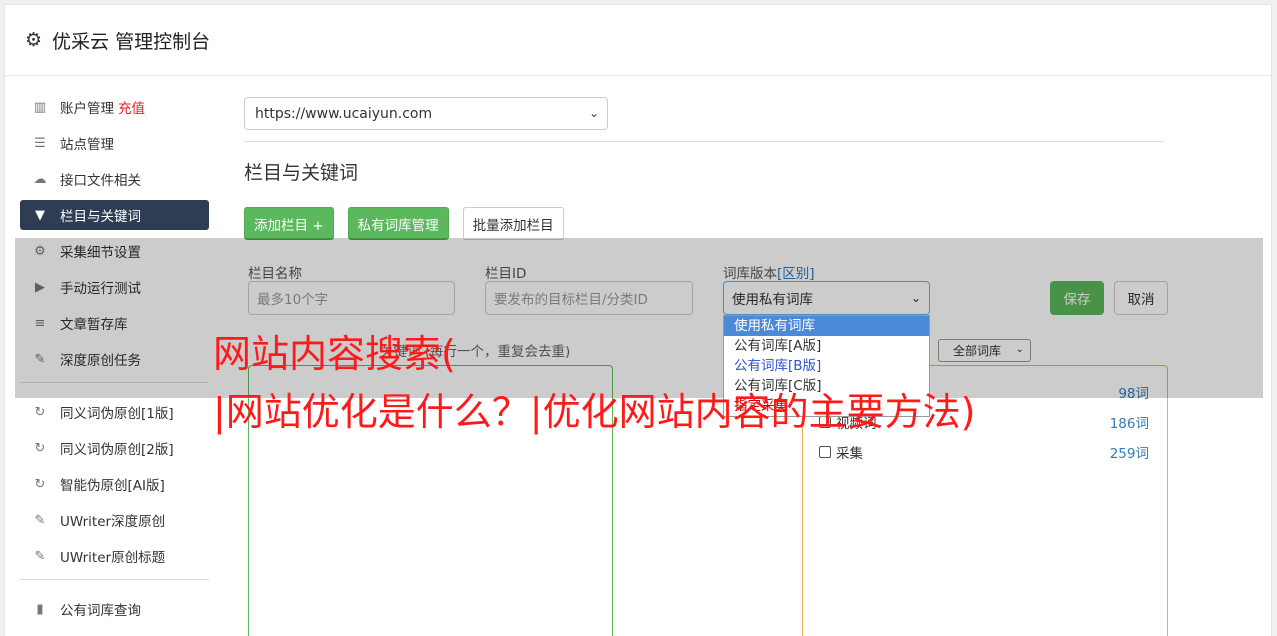 The width and height of the screenshot is (1277, 636). Describe the element at coordinates (40, 107) in the screenshot. I see `bar-chart-icon: ▥` at that location.